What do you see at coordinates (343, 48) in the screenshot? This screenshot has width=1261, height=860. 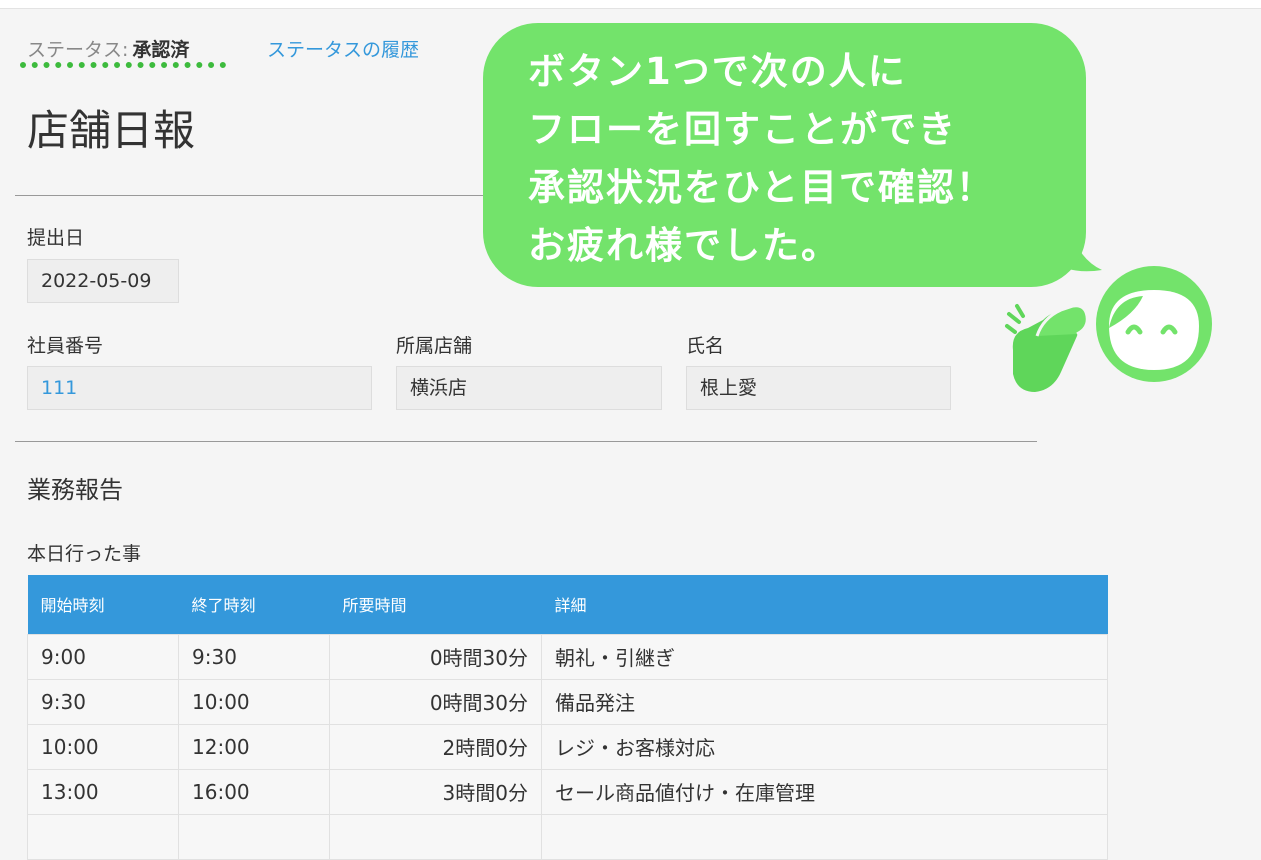 I see `status-history-link: ステータスの履歴` at bounding box center [343, 48].